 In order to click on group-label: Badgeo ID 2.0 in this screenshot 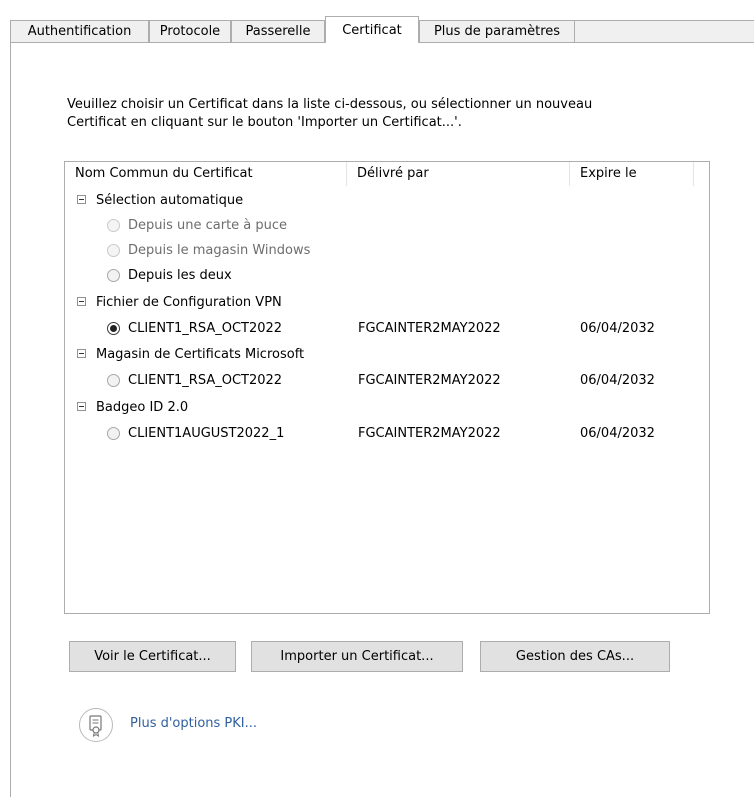, I will do `click(142, 407)`.